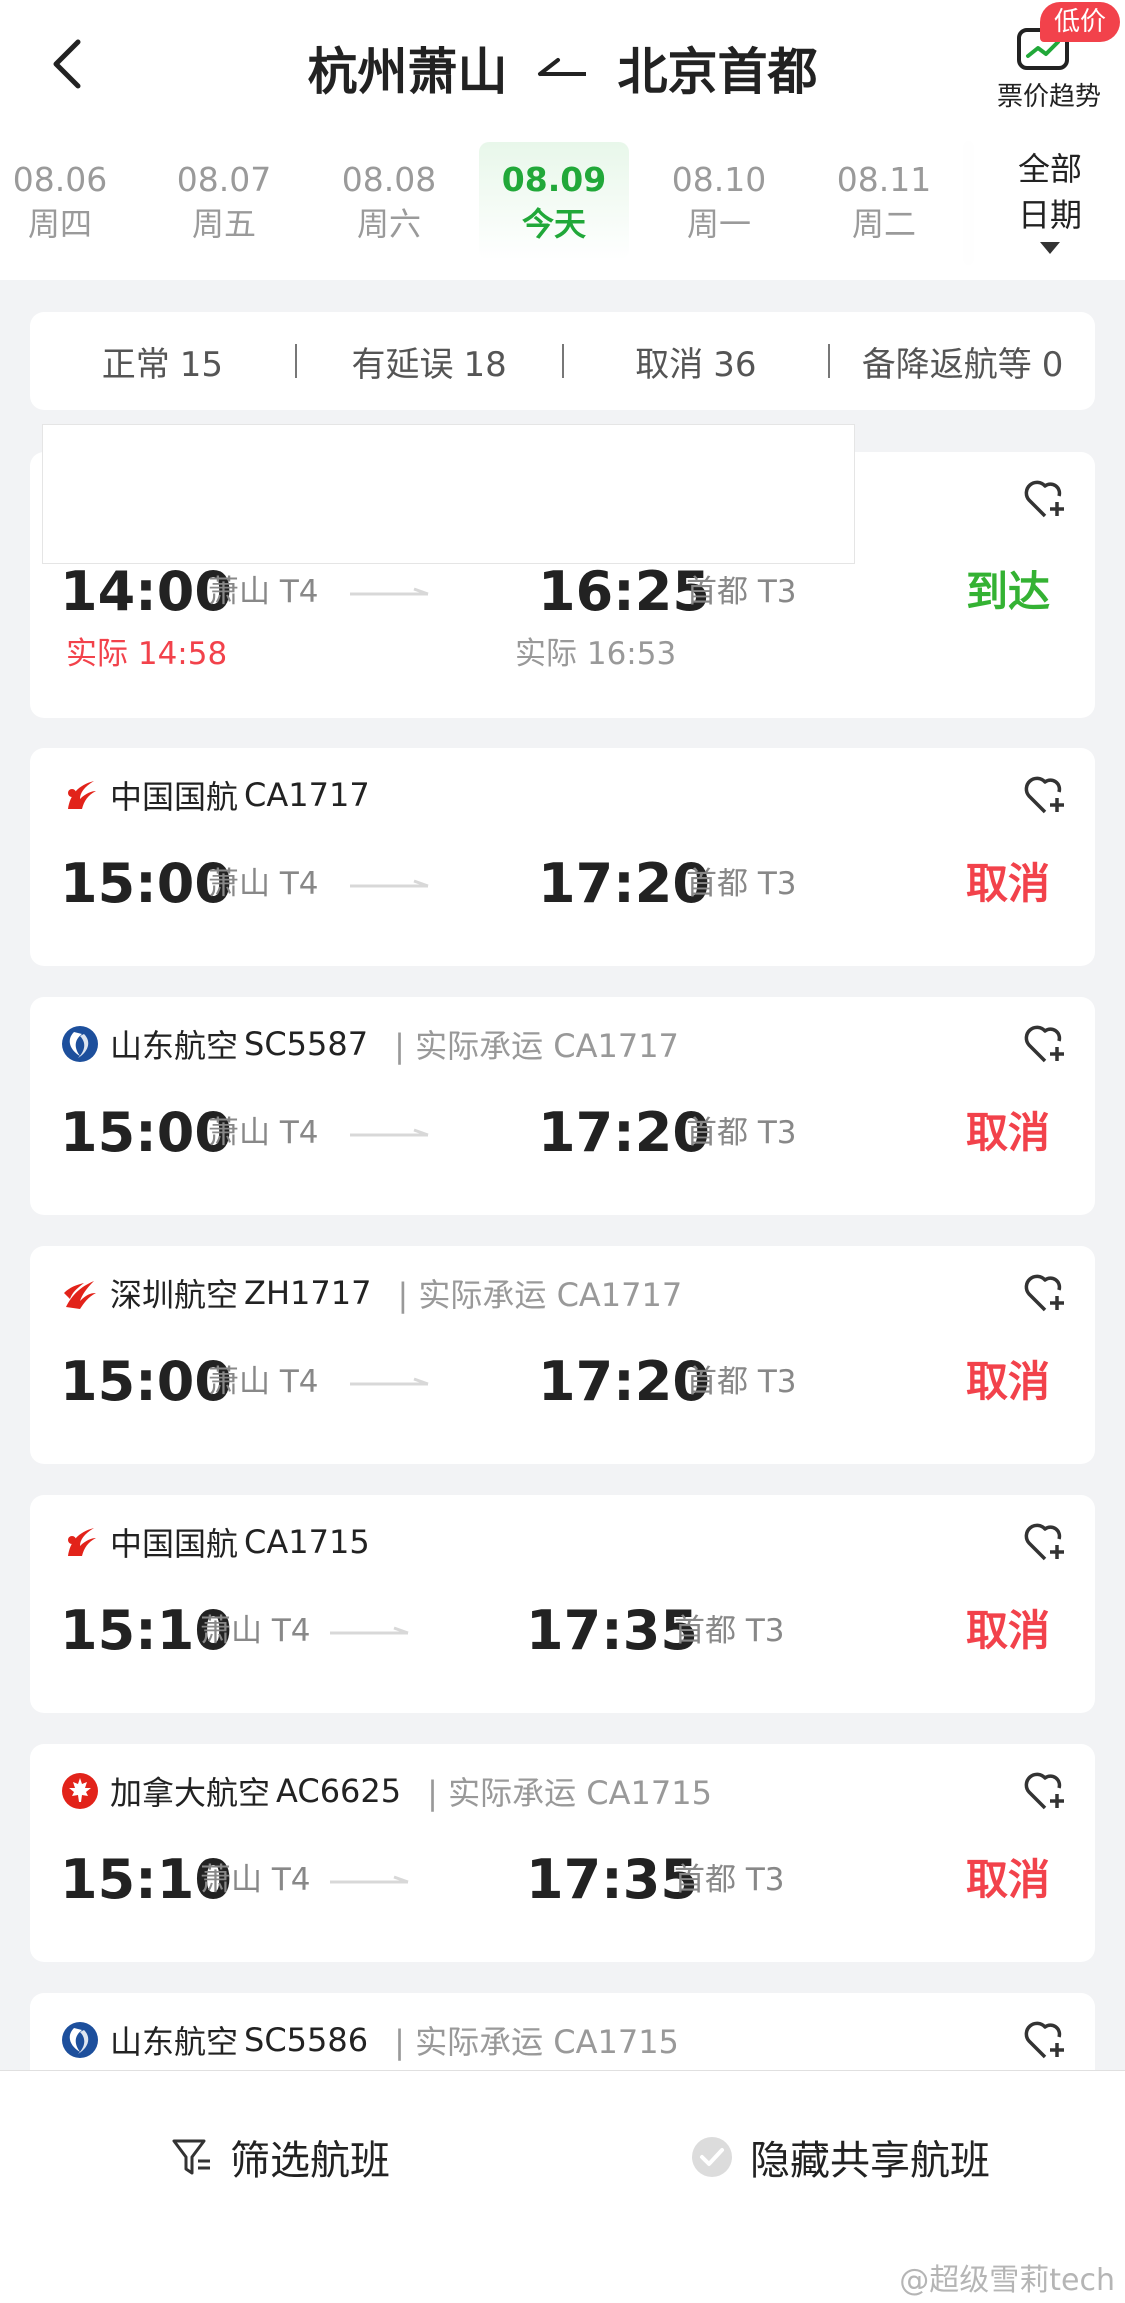 This screenshot has width=1125, height=2303. Describe the element at coordinates (191, 2157) in the screenshot. I see `filter-icon` at that location.